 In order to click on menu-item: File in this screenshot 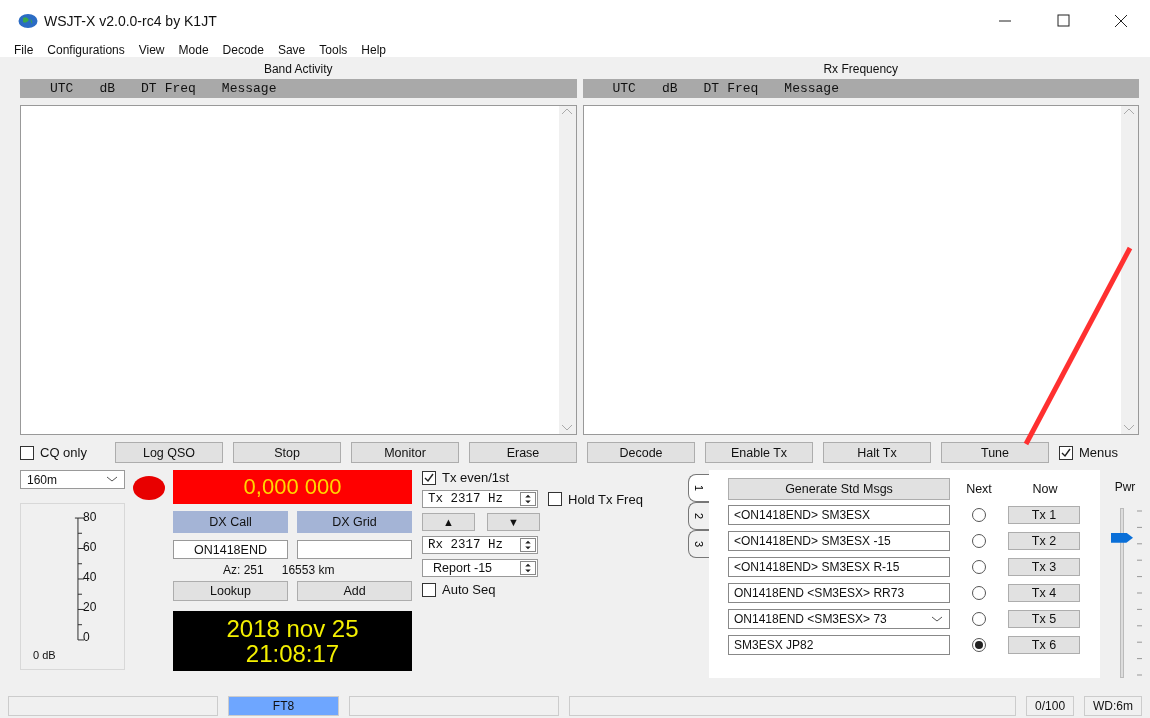, I will do `click(24, 49)`.